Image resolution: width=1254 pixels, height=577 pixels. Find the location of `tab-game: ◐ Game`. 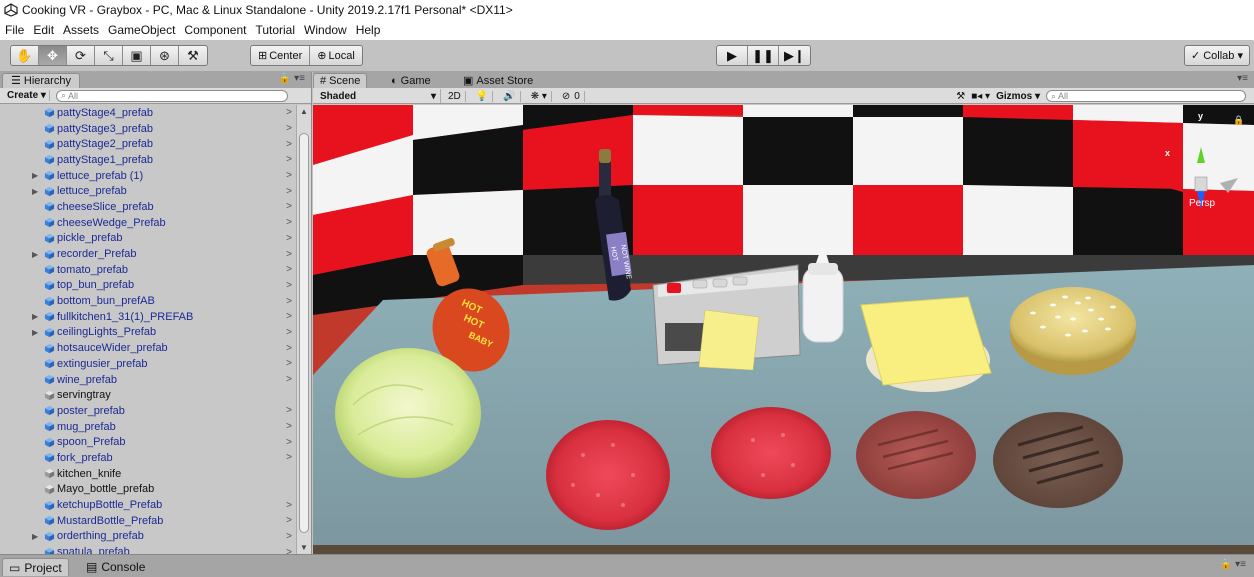

tab-game: ◐ Game is located at coordinates (411, 80).